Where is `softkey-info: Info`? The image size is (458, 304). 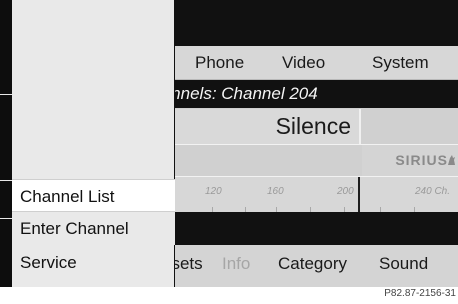 softkey-info: Info is located at coordinates (236, 264).